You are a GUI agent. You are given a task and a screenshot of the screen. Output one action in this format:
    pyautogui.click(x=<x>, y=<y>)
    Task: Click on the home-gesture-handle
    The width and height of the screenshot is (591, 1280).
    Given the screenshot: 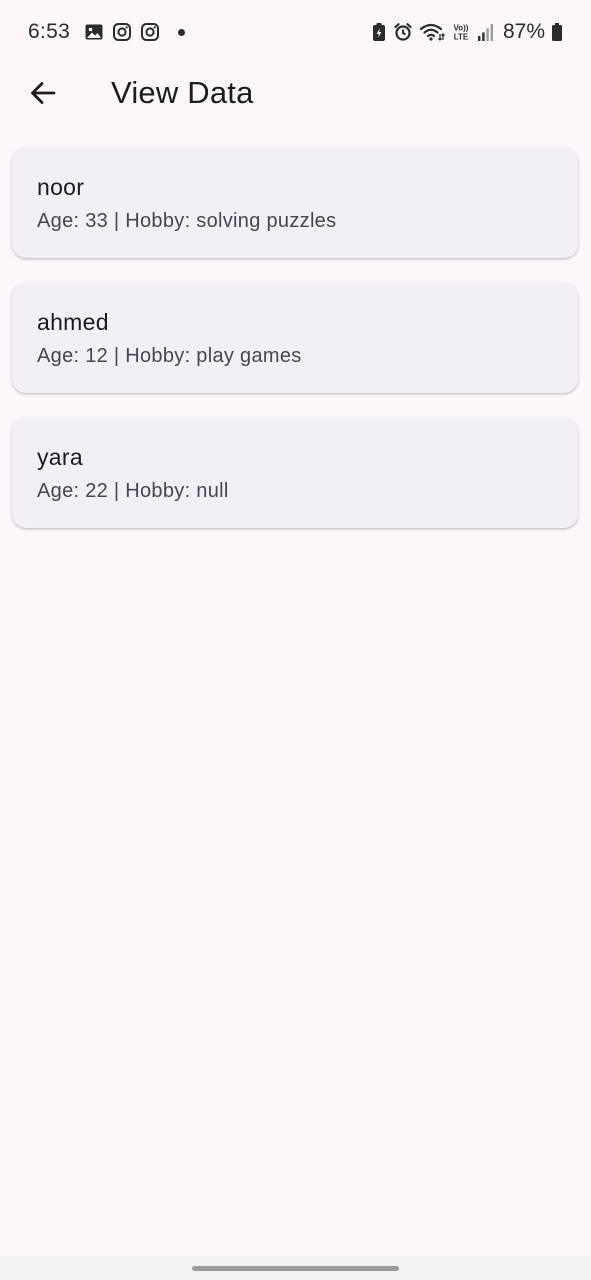 What is the action you would take?
    pyautogui.click(x=295, y=1268)
    